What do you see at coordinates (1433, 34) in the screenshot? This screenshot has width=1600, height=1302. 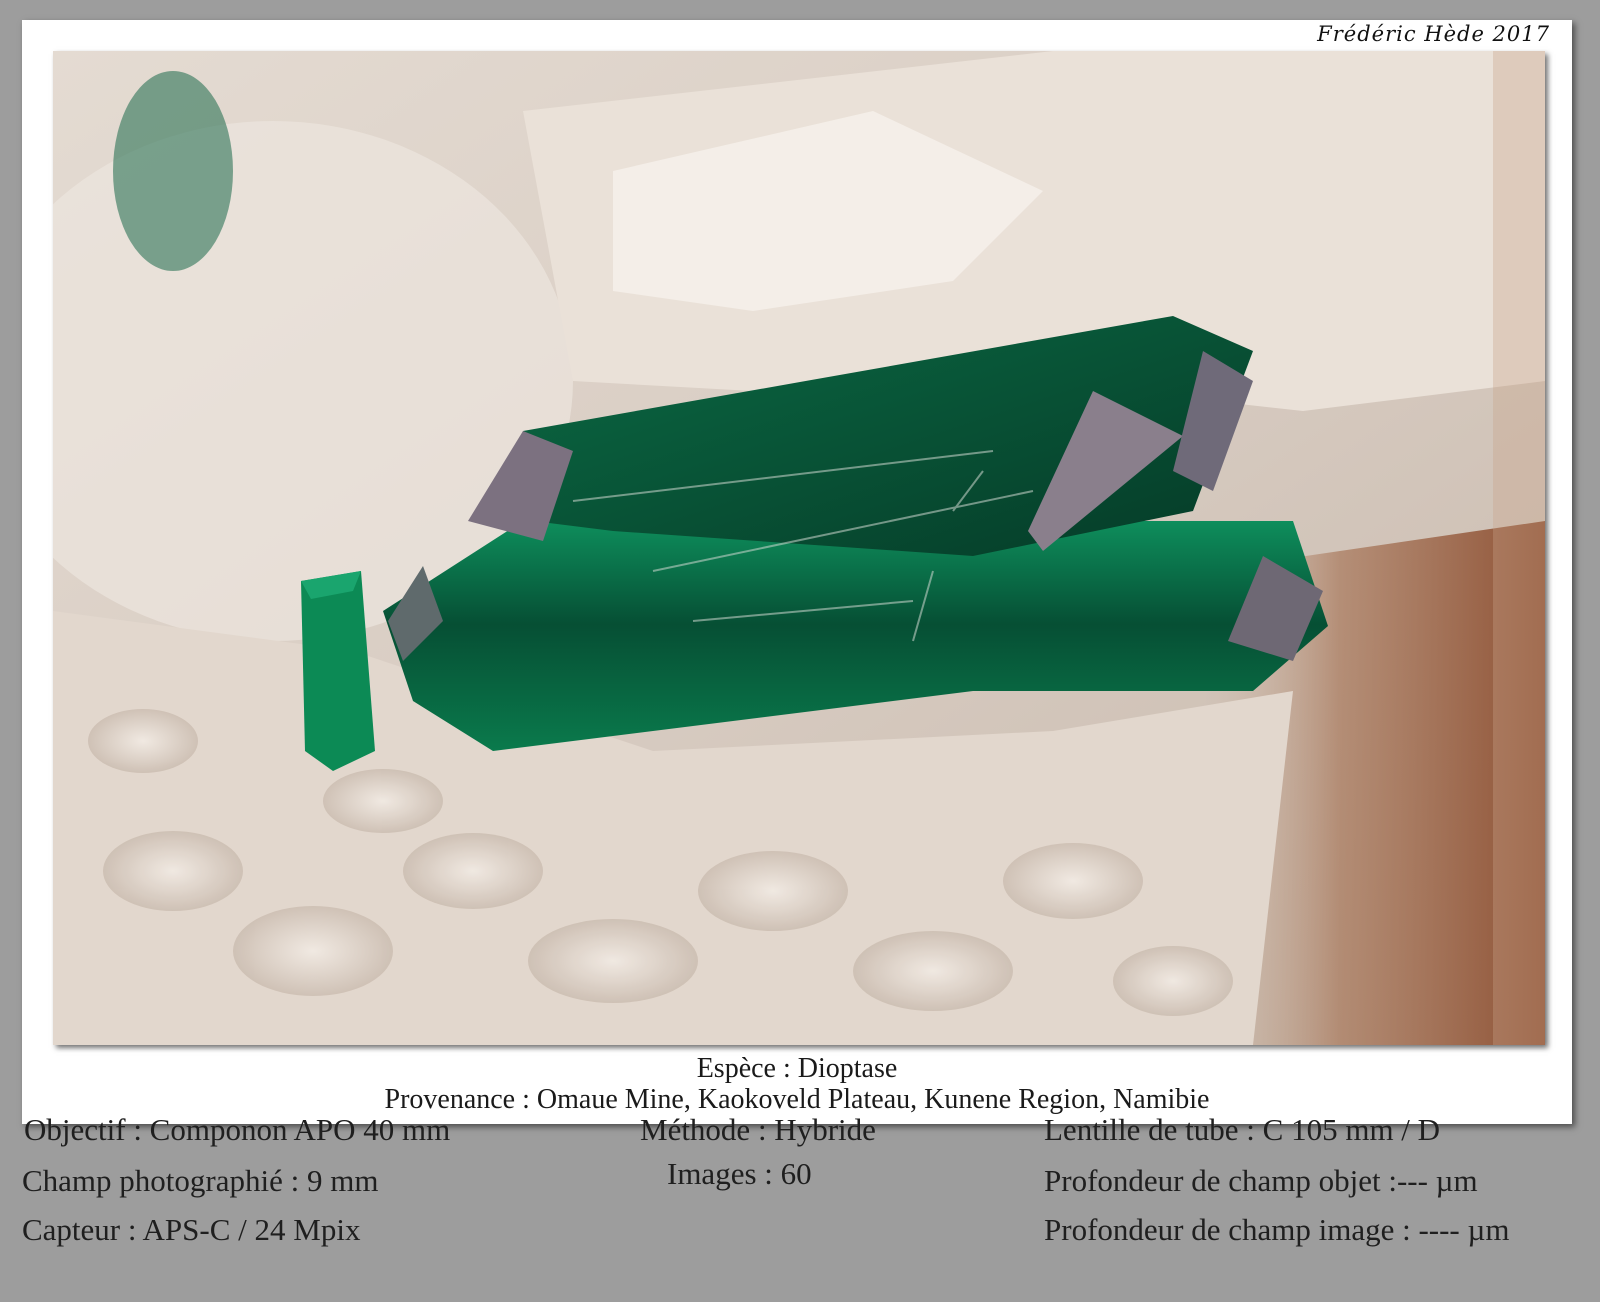 I see `photographer-signature: Frédéric Hède 2017` at bounding box center [1433, 34].